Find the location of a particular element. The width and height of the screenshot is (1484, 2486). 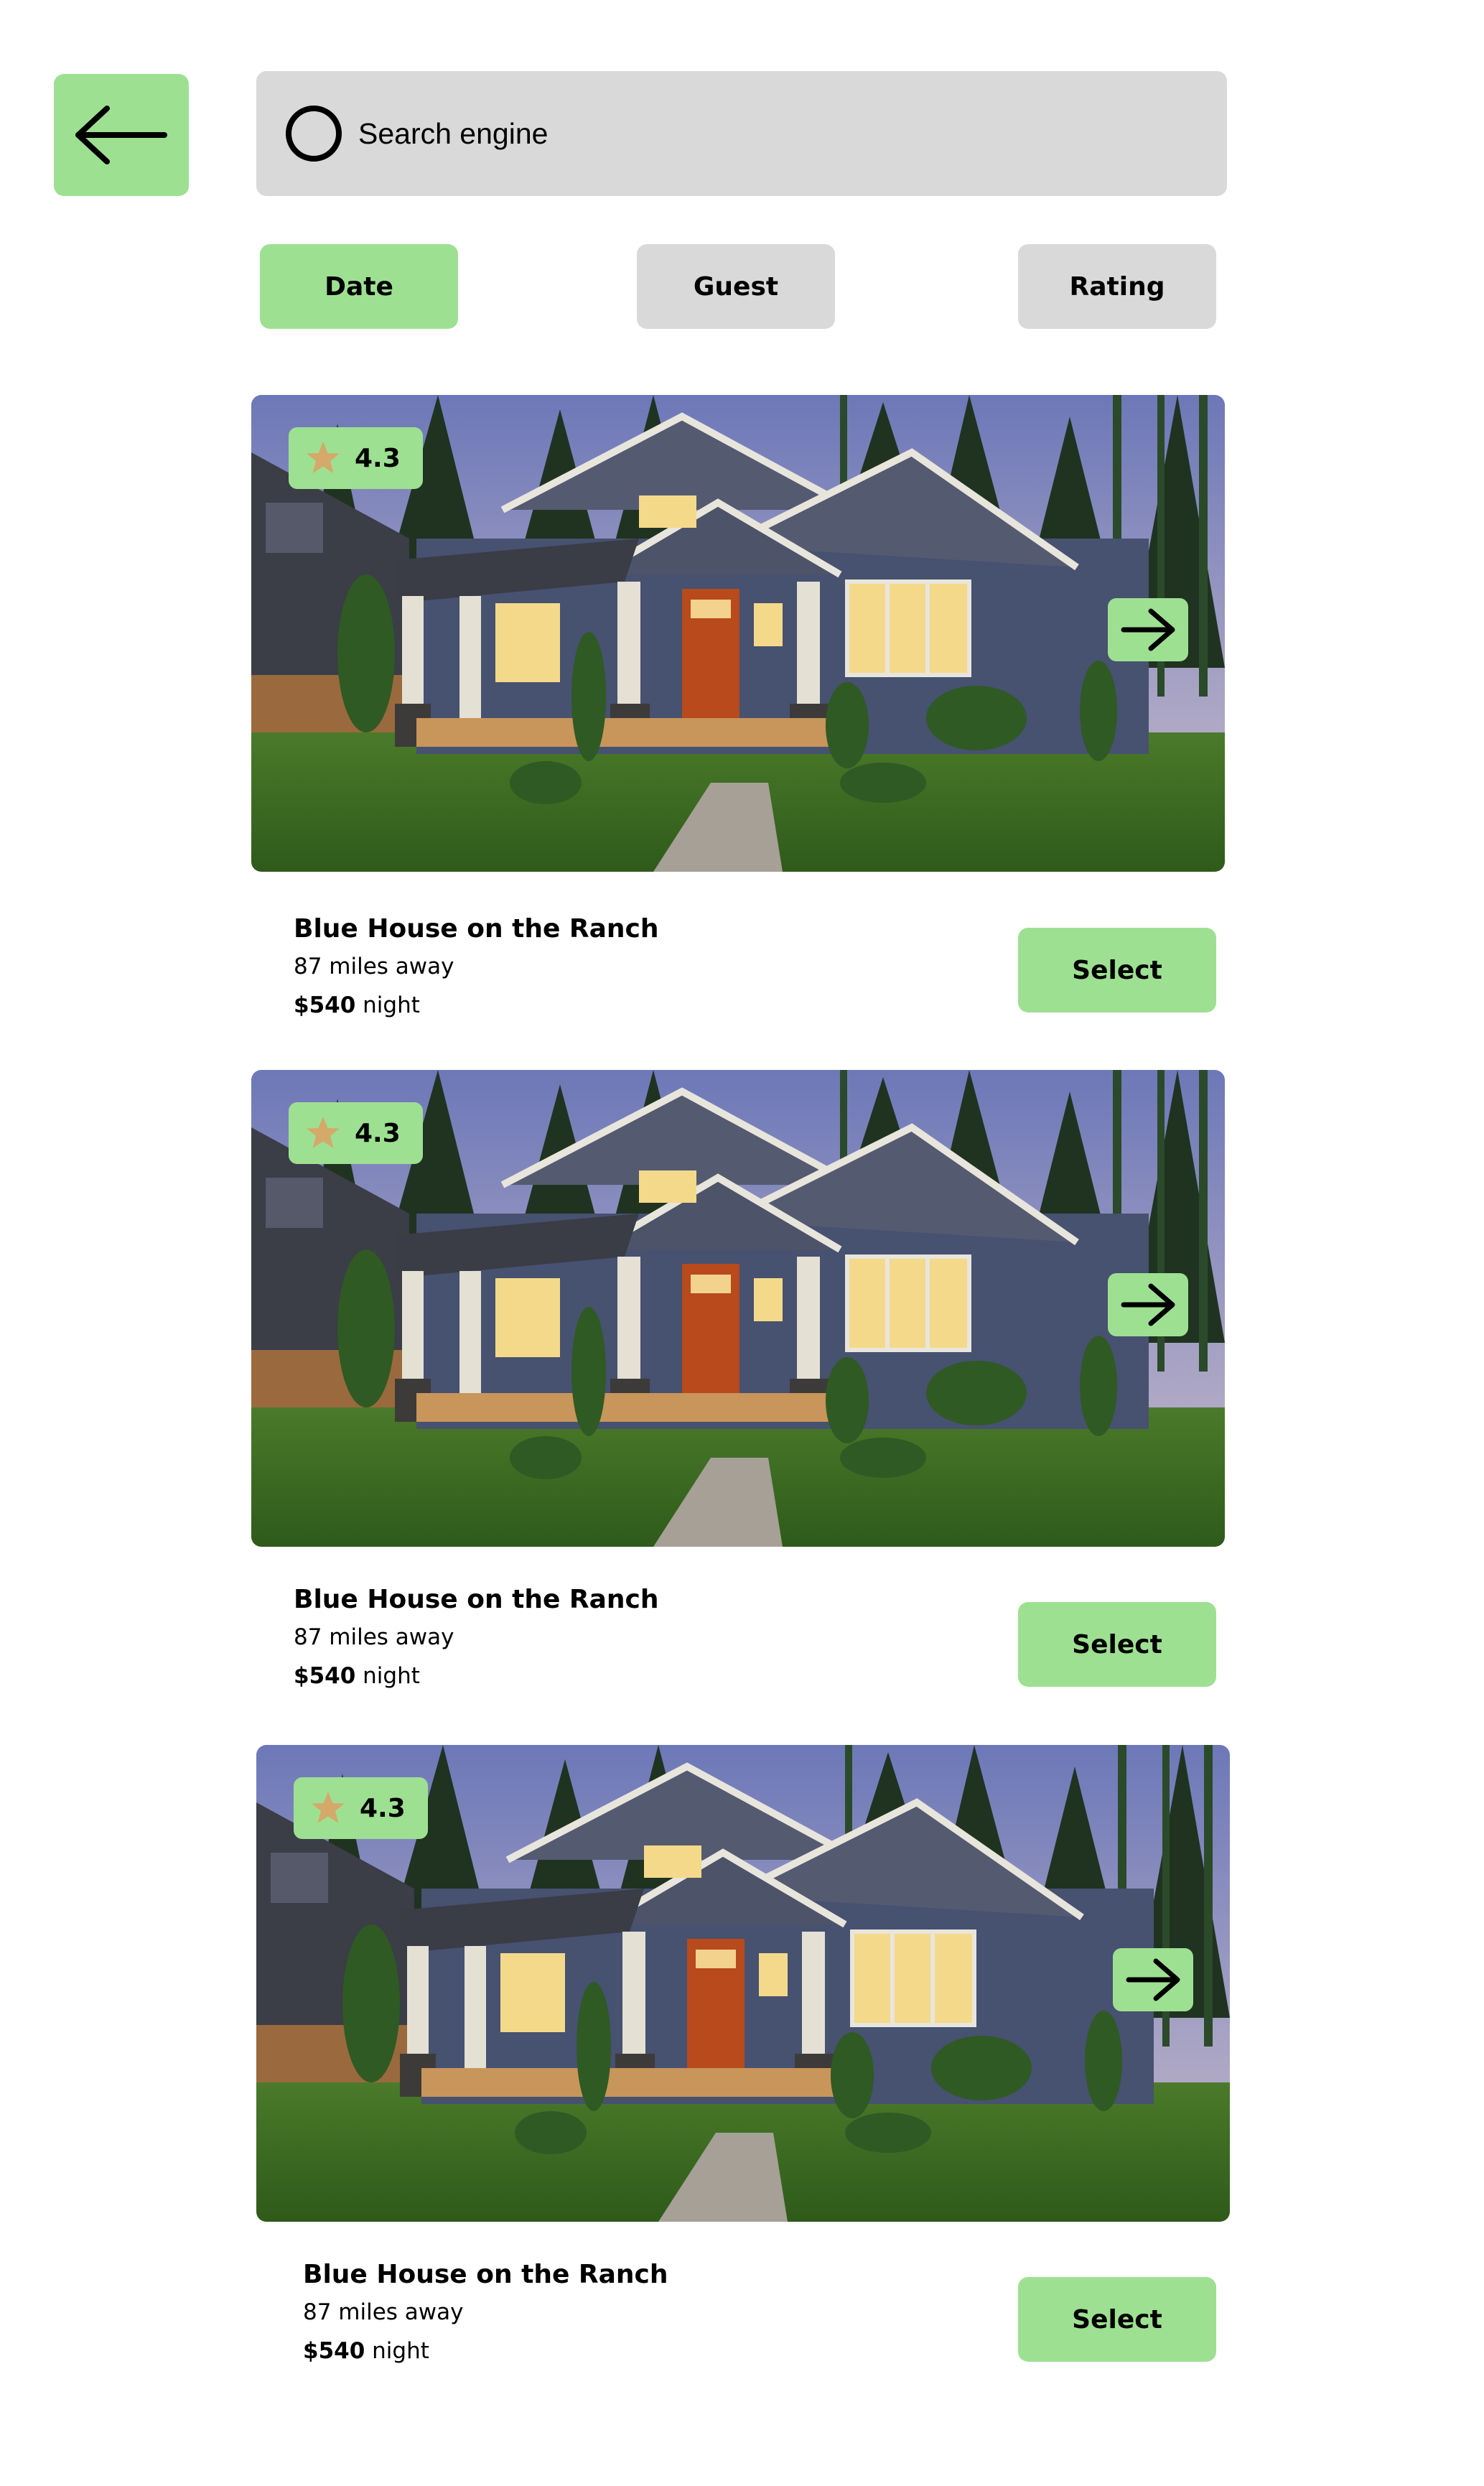

search-bar is located at coordinates (741, 133).